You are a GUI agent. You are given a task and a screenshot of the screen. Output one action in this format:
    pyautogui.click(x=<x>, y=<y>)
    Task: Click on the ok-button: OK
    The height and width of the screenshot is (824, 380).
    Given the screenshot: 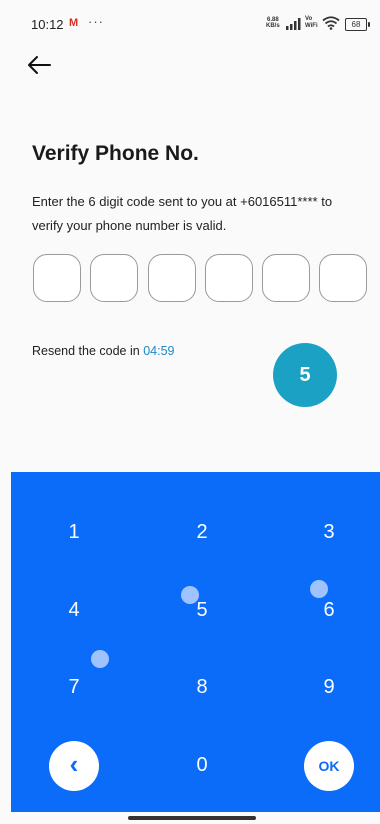 What is the action you would take?
    pyautogui.click(x=329, y=766)
    